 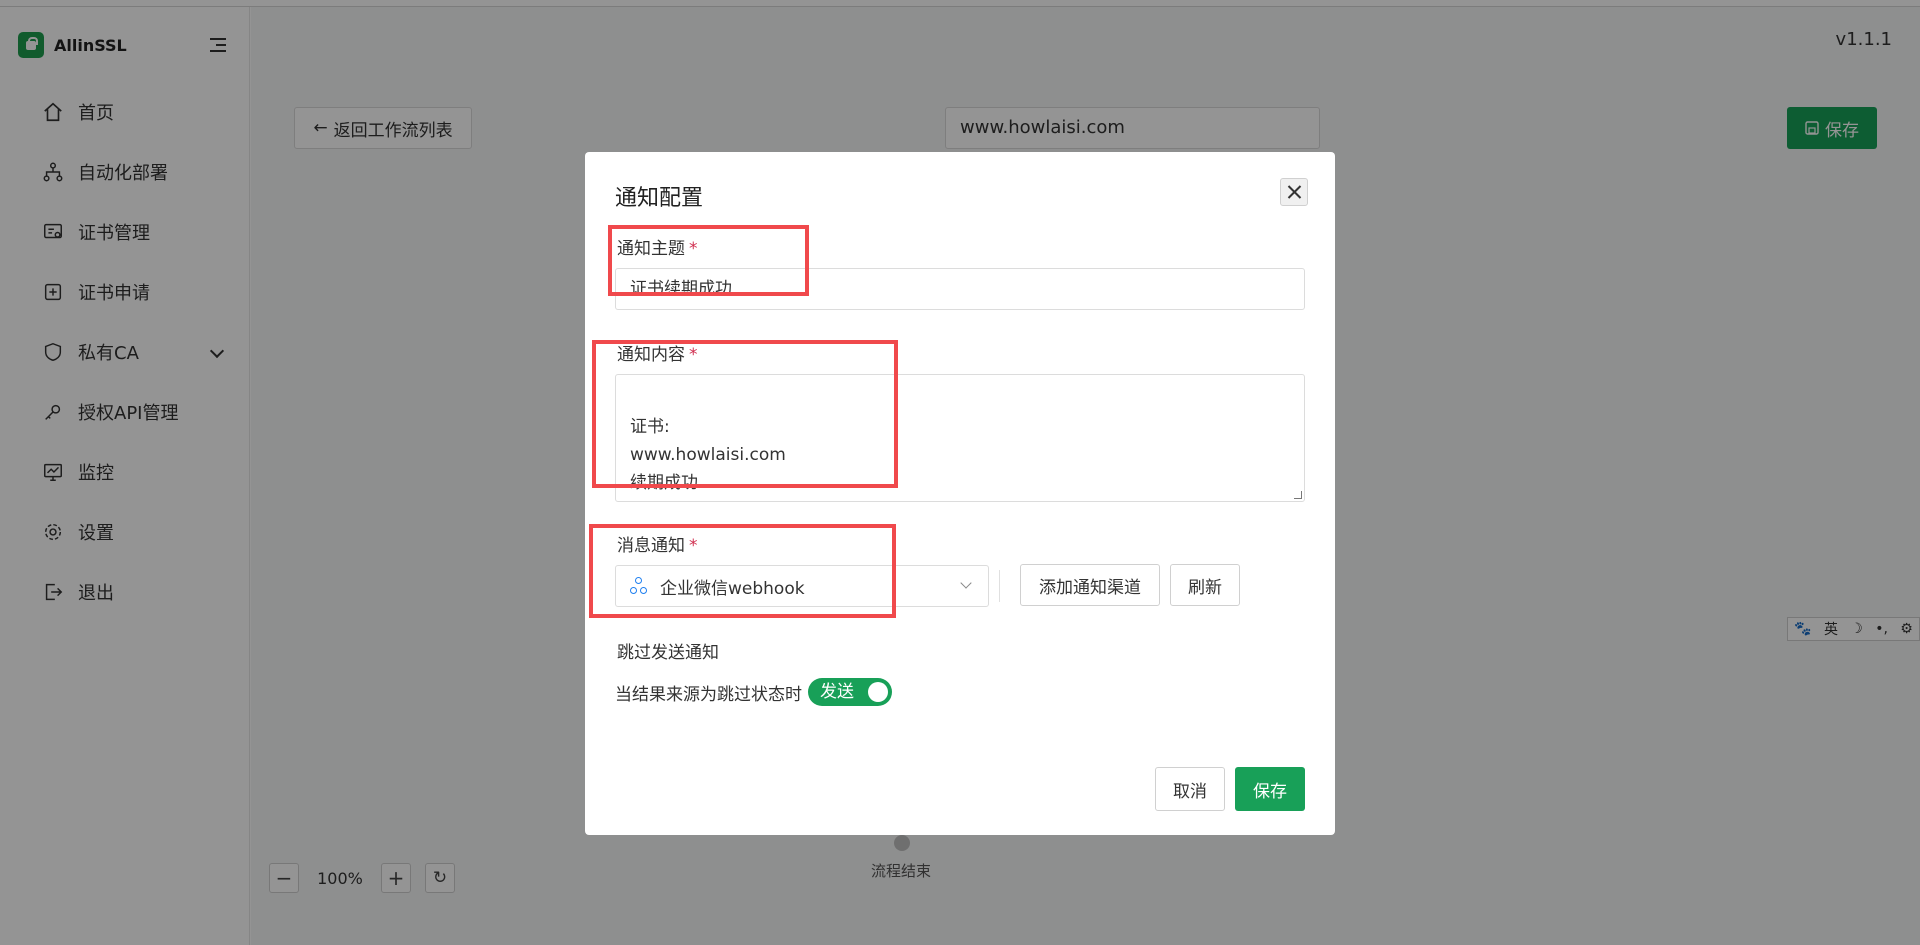 I want to click on send-on-skip-switch: 发送, so click(x=850, y=692).